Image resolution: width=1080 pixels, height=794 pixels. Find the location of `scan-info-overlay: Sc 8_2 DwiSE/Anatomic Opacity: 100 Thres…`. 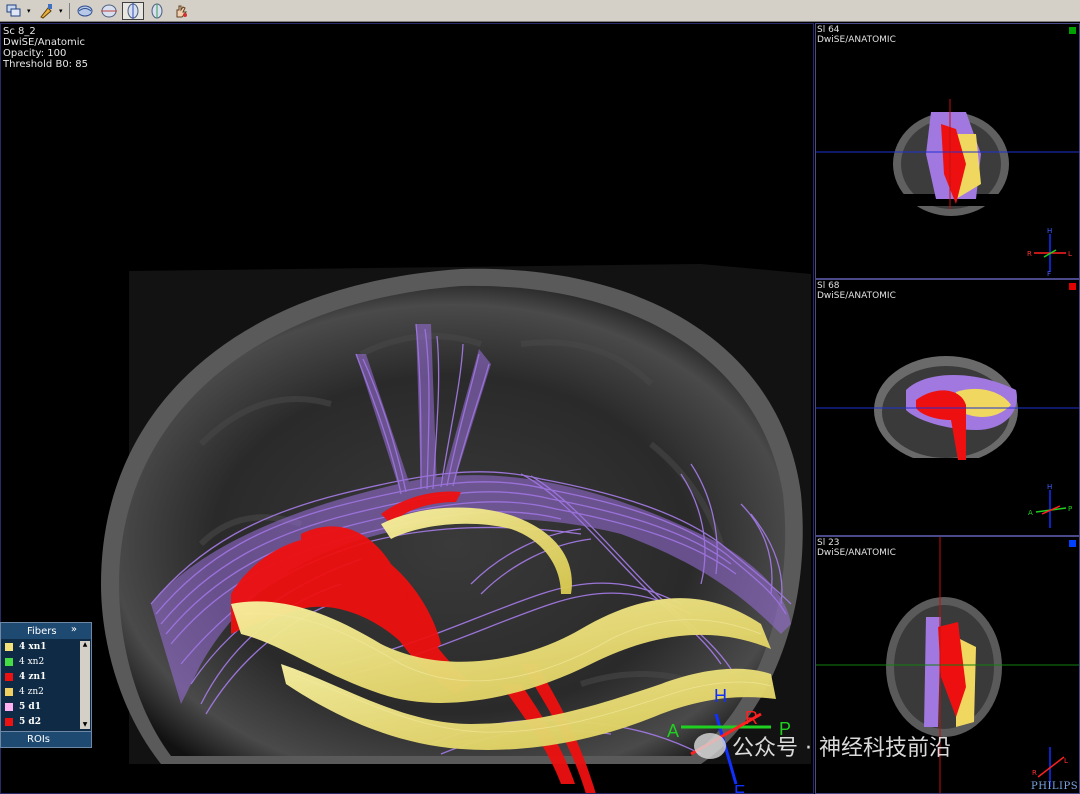

scan-info-overlay: Sc 8_2 DwiSE/Anatomic Opacity: 100 Thres… is located at coordinates (45, 48).